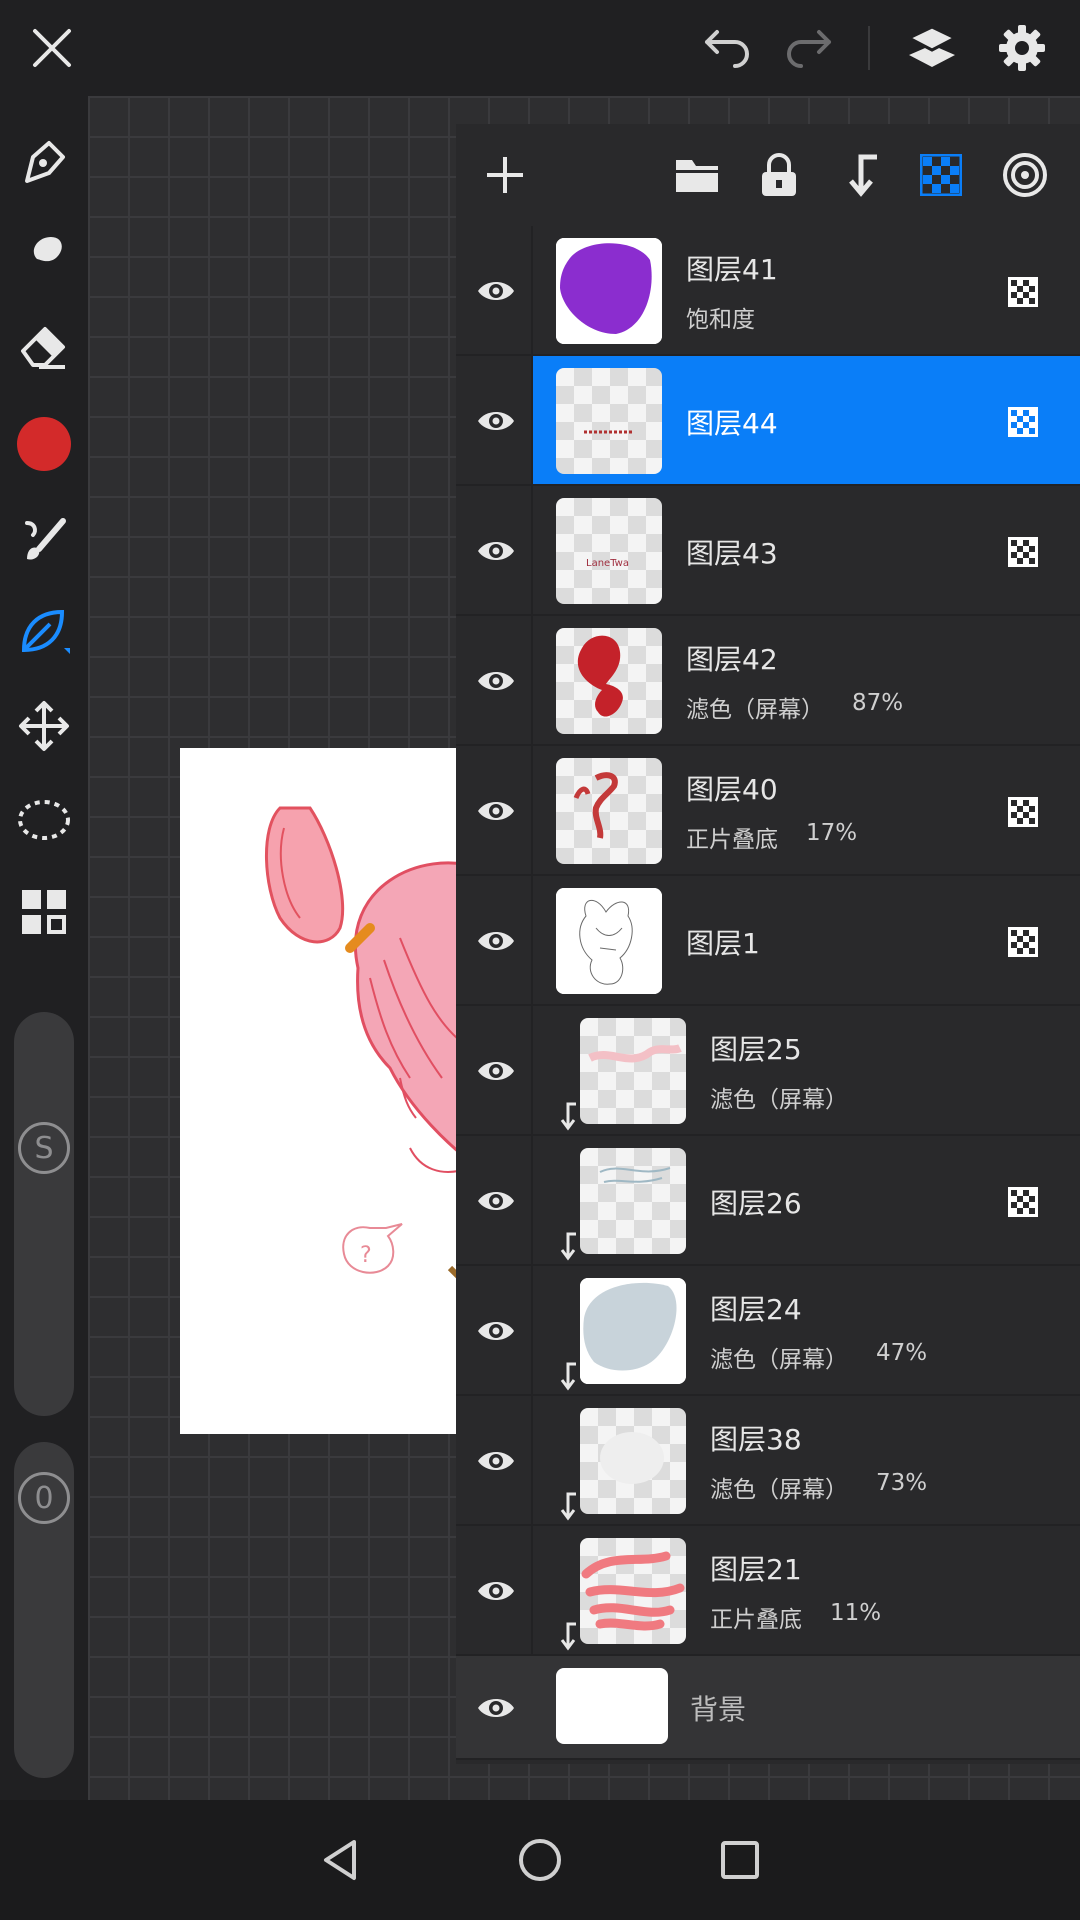  I want to click on grid-tool-icon, so click(44, 912).